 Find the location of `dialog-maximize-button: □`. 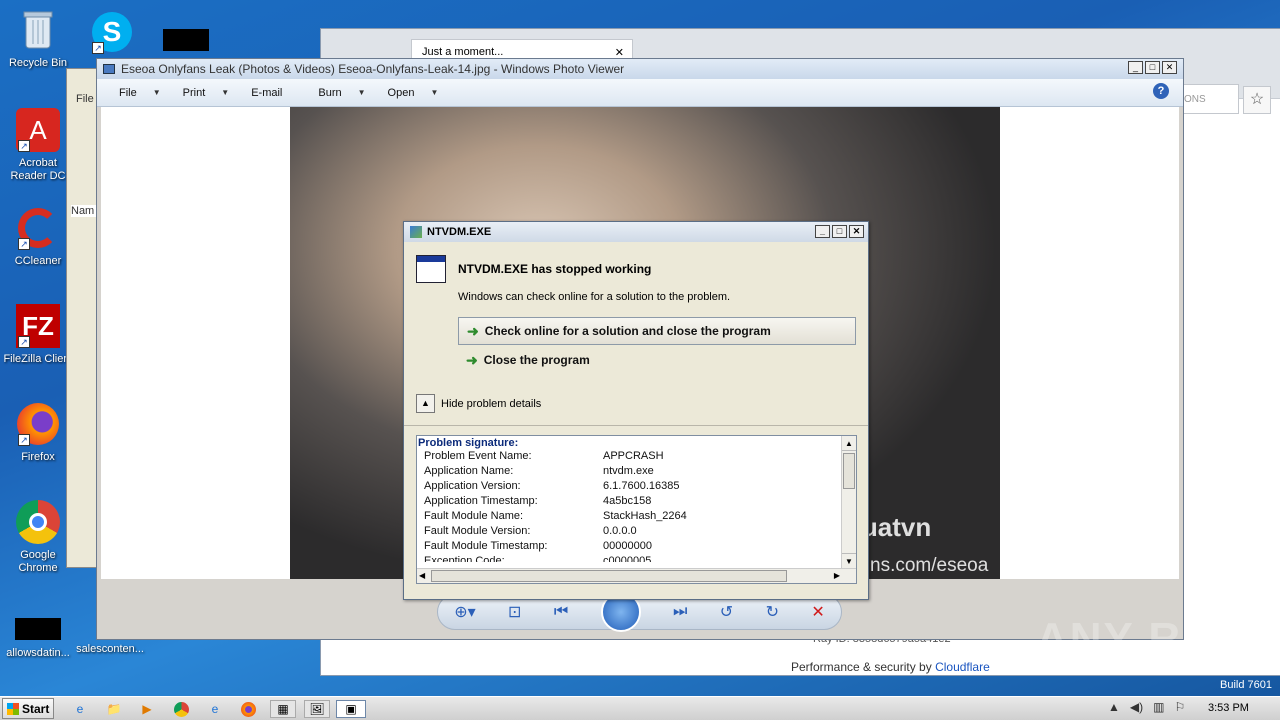

dialog-maximize-button: □ is located at coordinates (839, 231).